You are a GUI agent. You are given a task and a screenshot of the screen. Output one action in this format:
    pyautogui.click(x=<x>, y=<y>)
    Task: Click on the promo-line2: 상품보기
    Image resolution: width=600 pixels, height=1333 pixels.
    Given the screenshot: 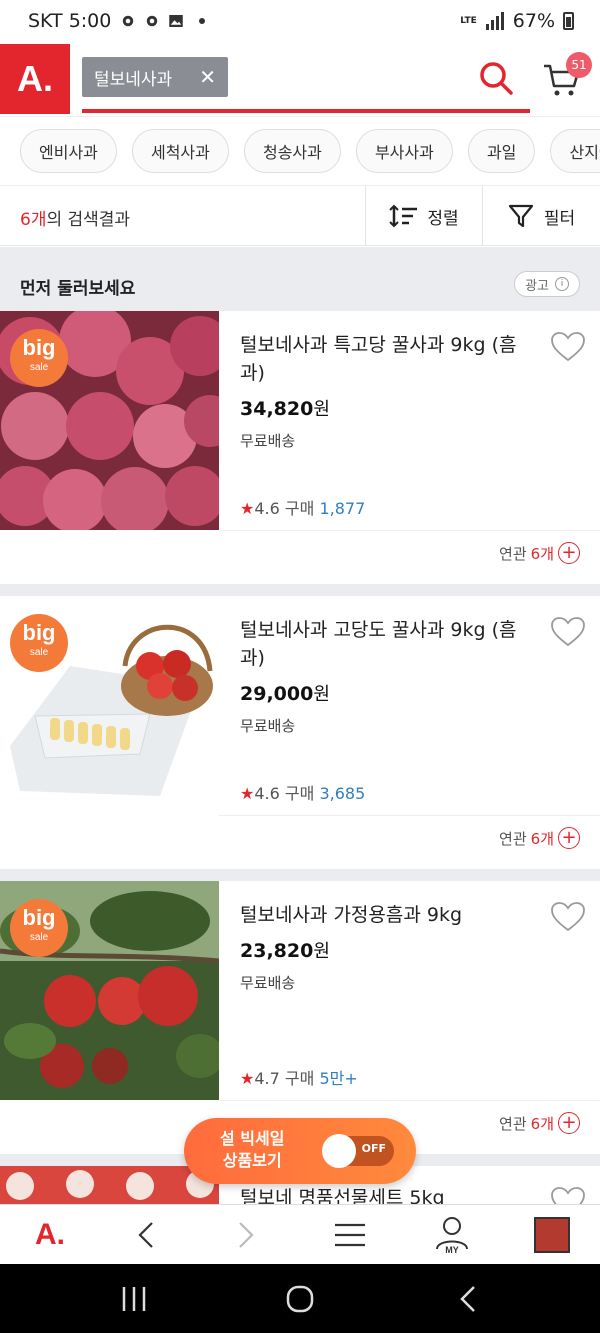 What is the action you would take?
    pyautogui.click(x=252, y=1160)
    